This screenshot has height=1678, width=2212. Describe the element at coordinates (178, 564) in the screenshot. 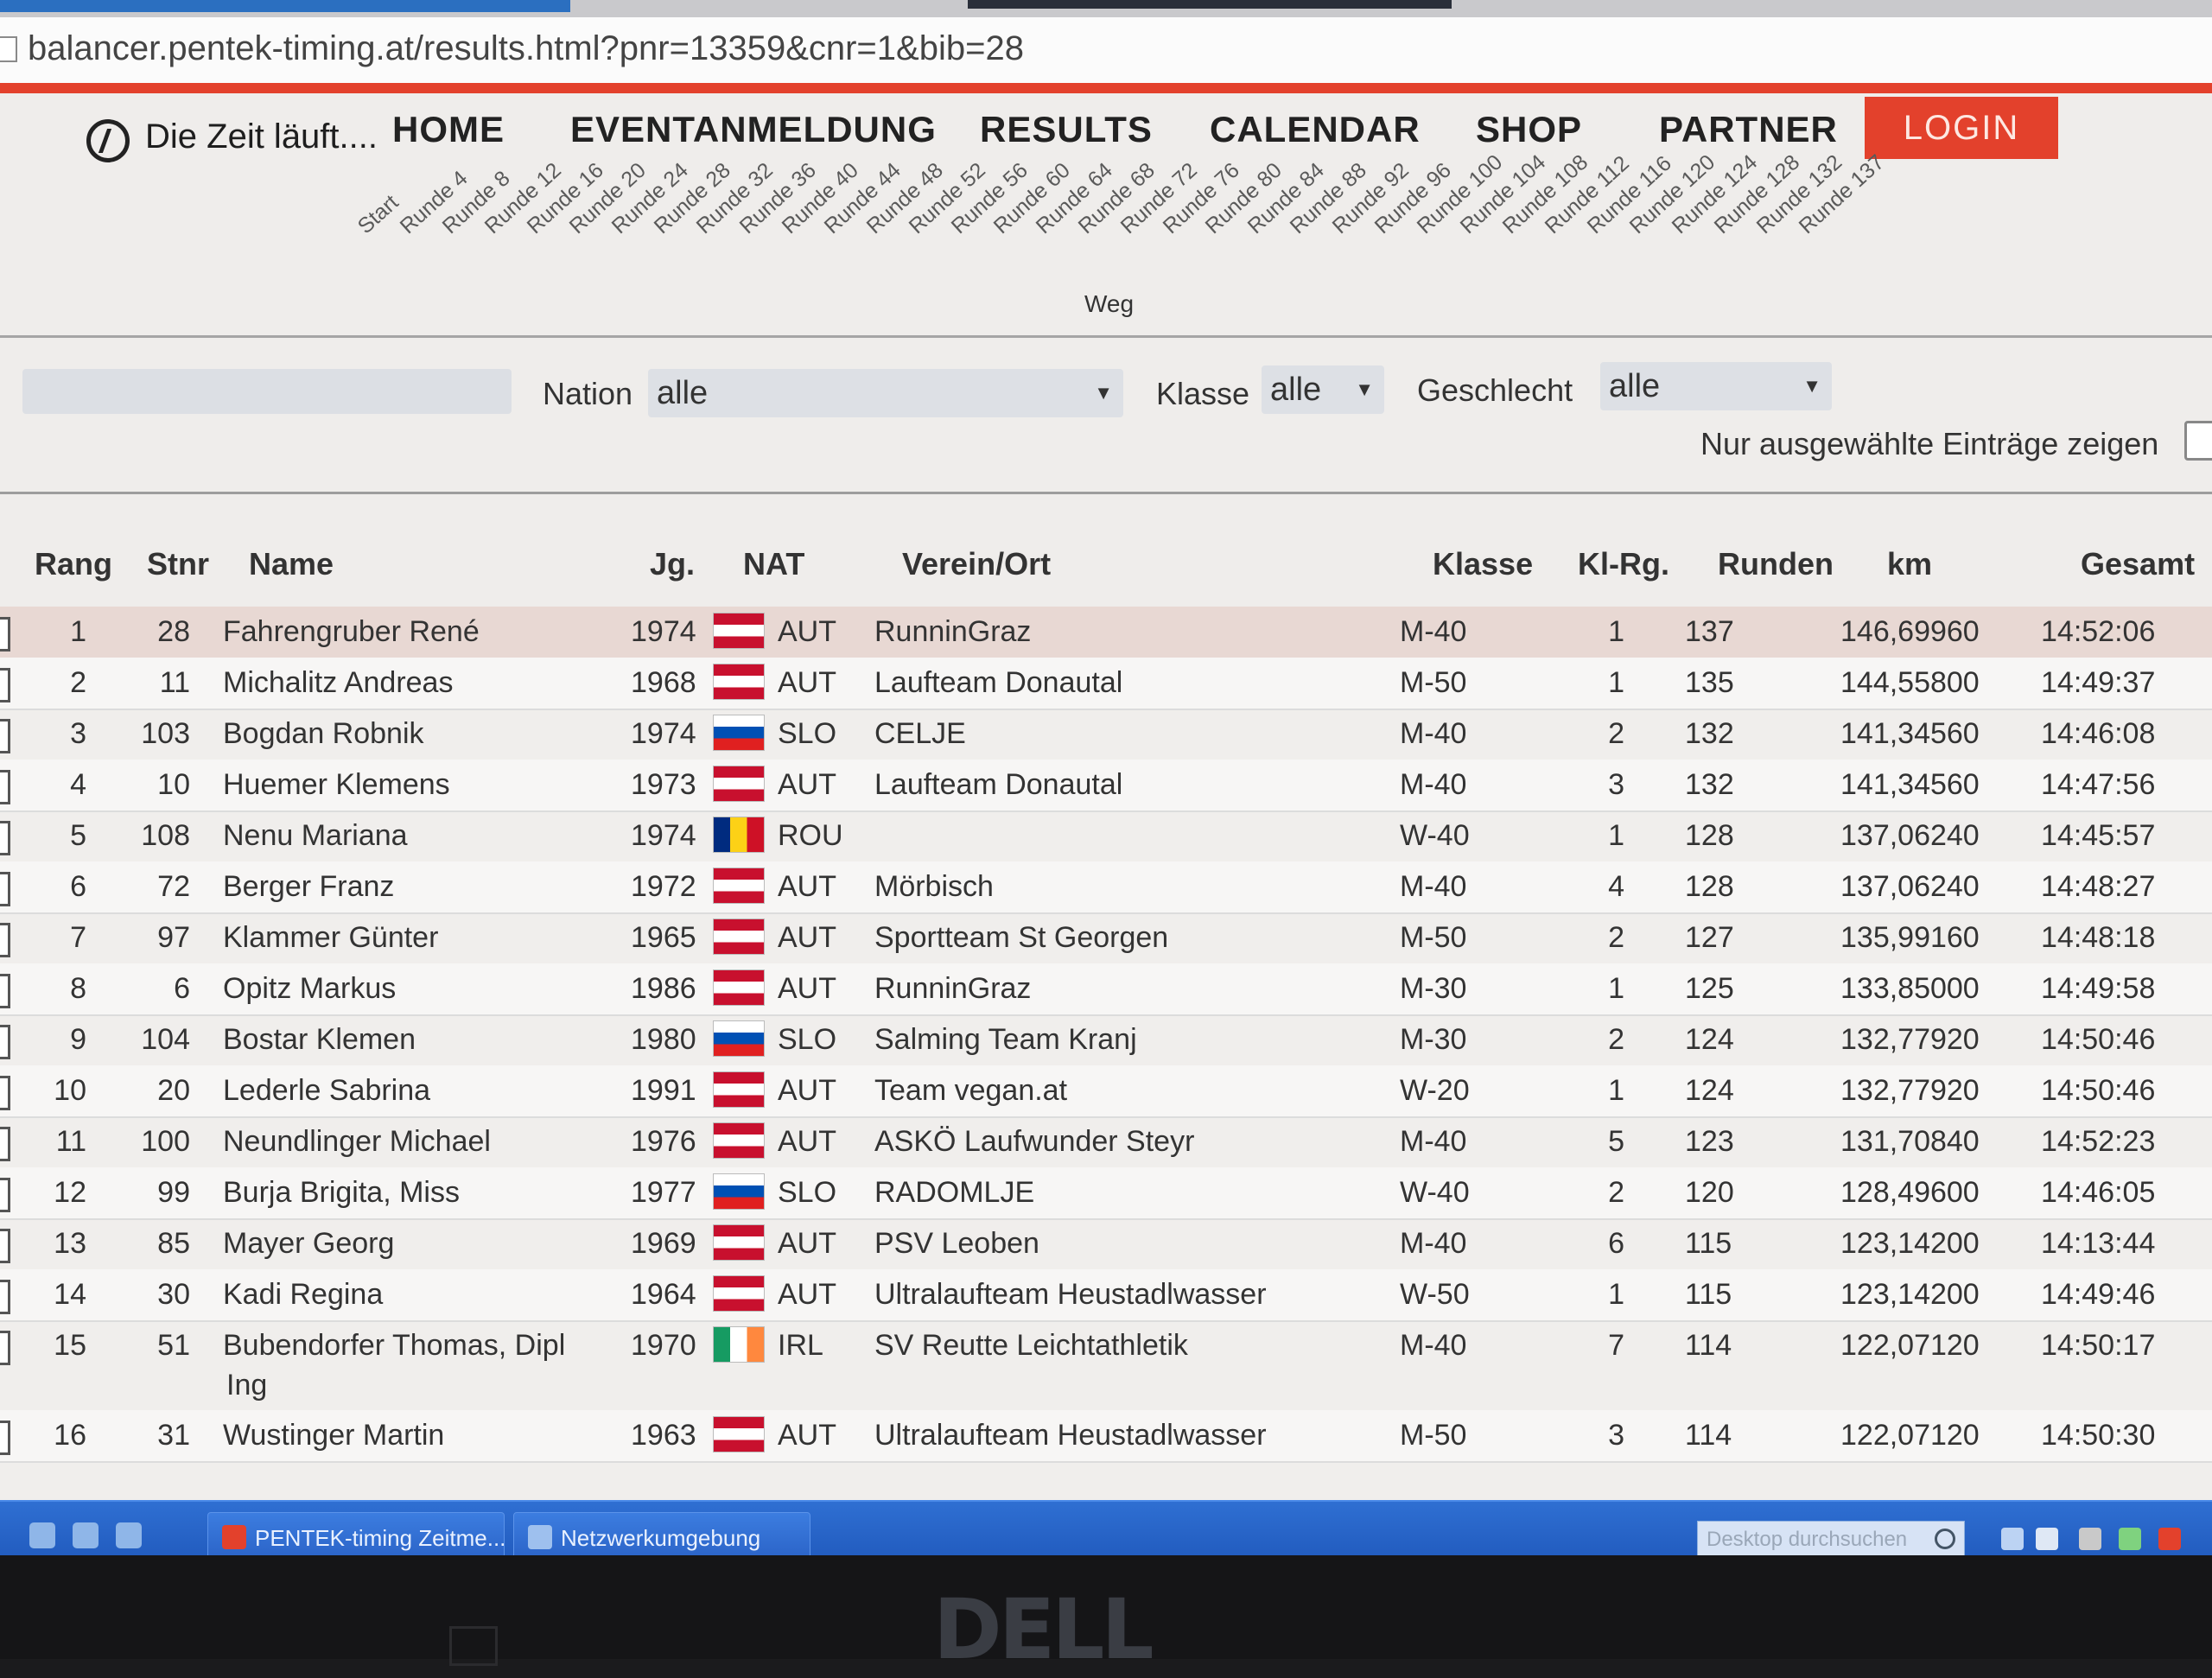

I see `col-stnr: Stnr` at that location.